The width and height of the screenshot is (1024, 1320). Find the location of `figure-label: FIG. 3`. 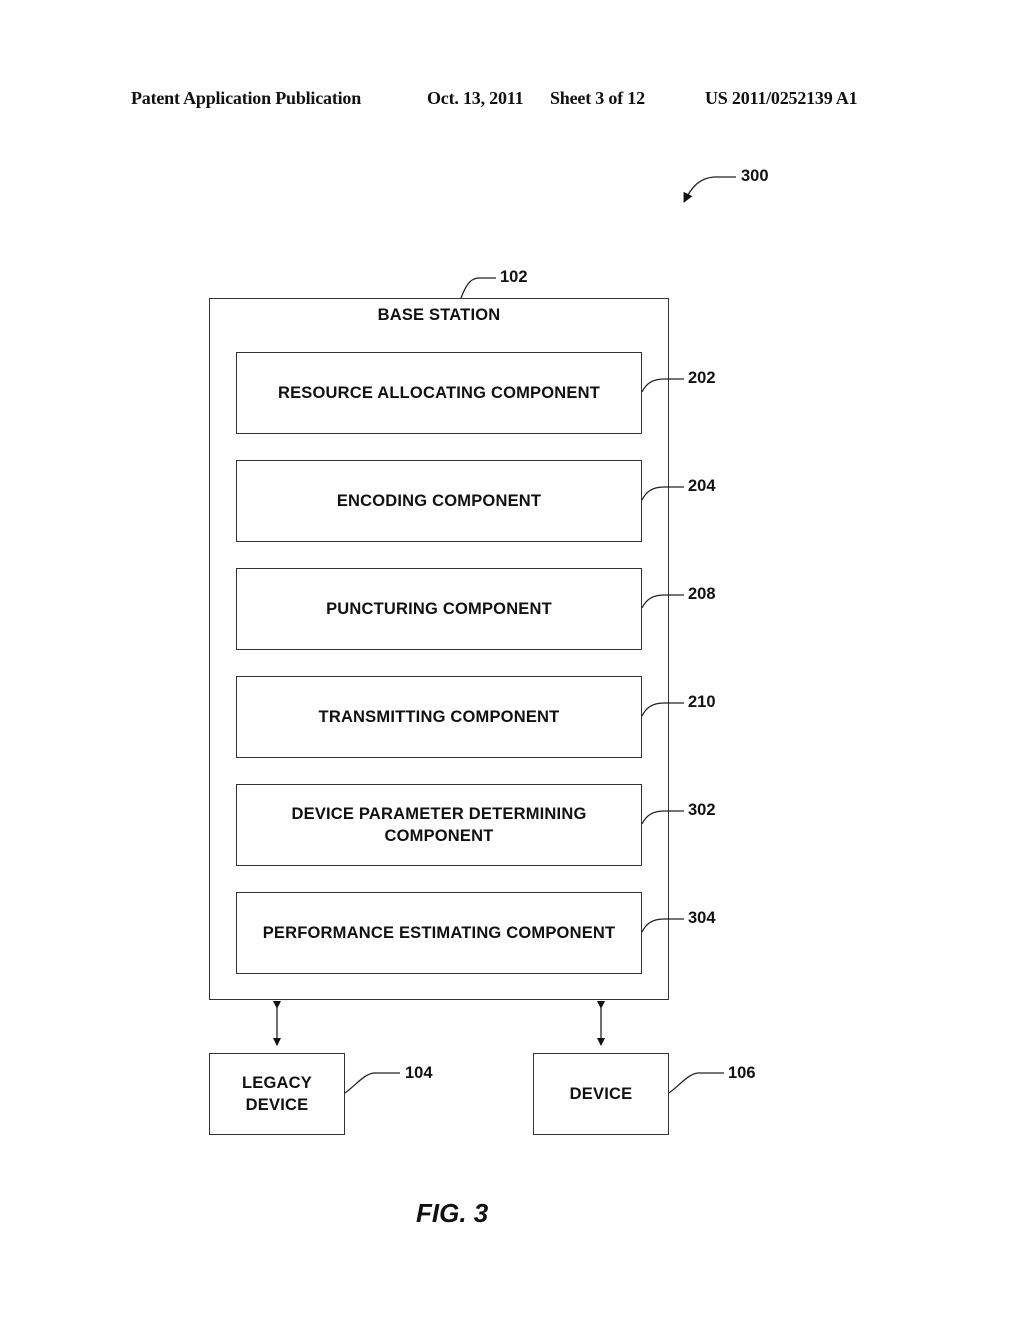

figure-label: FIG. 3 is located at coordinates (452, 1213).